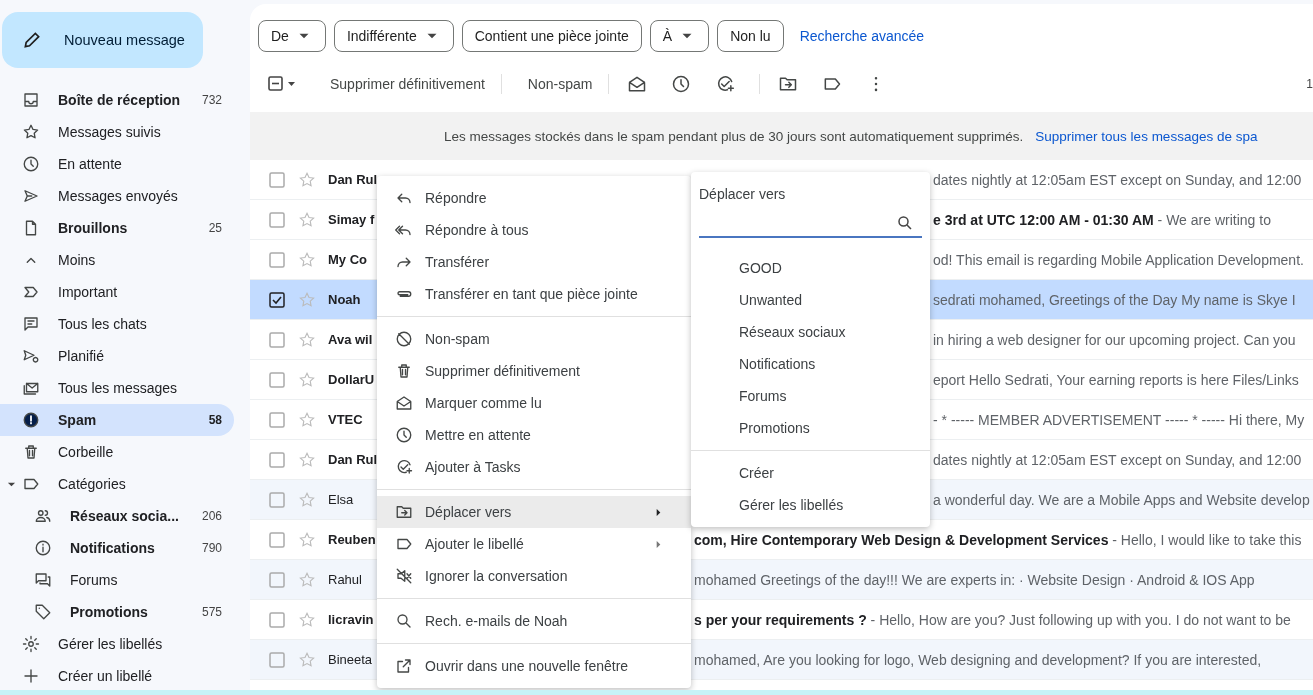  Describe the element at coordinates (992, 619) in the screenshot. I see `email-snippet: s per your requirements ? - Hello, How are you? Just following up with you. I do not want to be` at that location.